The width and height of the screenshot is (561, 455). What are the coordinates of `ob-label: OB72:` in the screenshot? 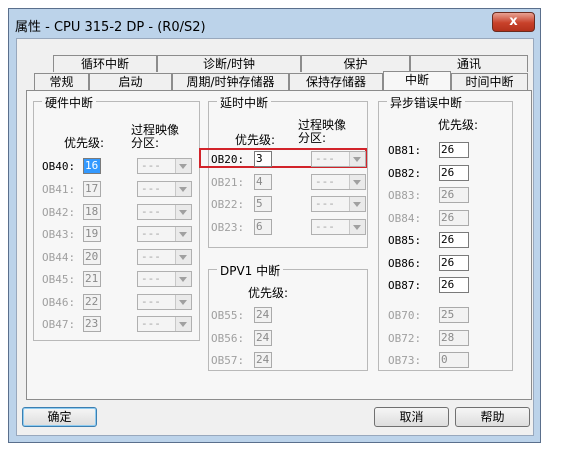 It's located at (405, 338).